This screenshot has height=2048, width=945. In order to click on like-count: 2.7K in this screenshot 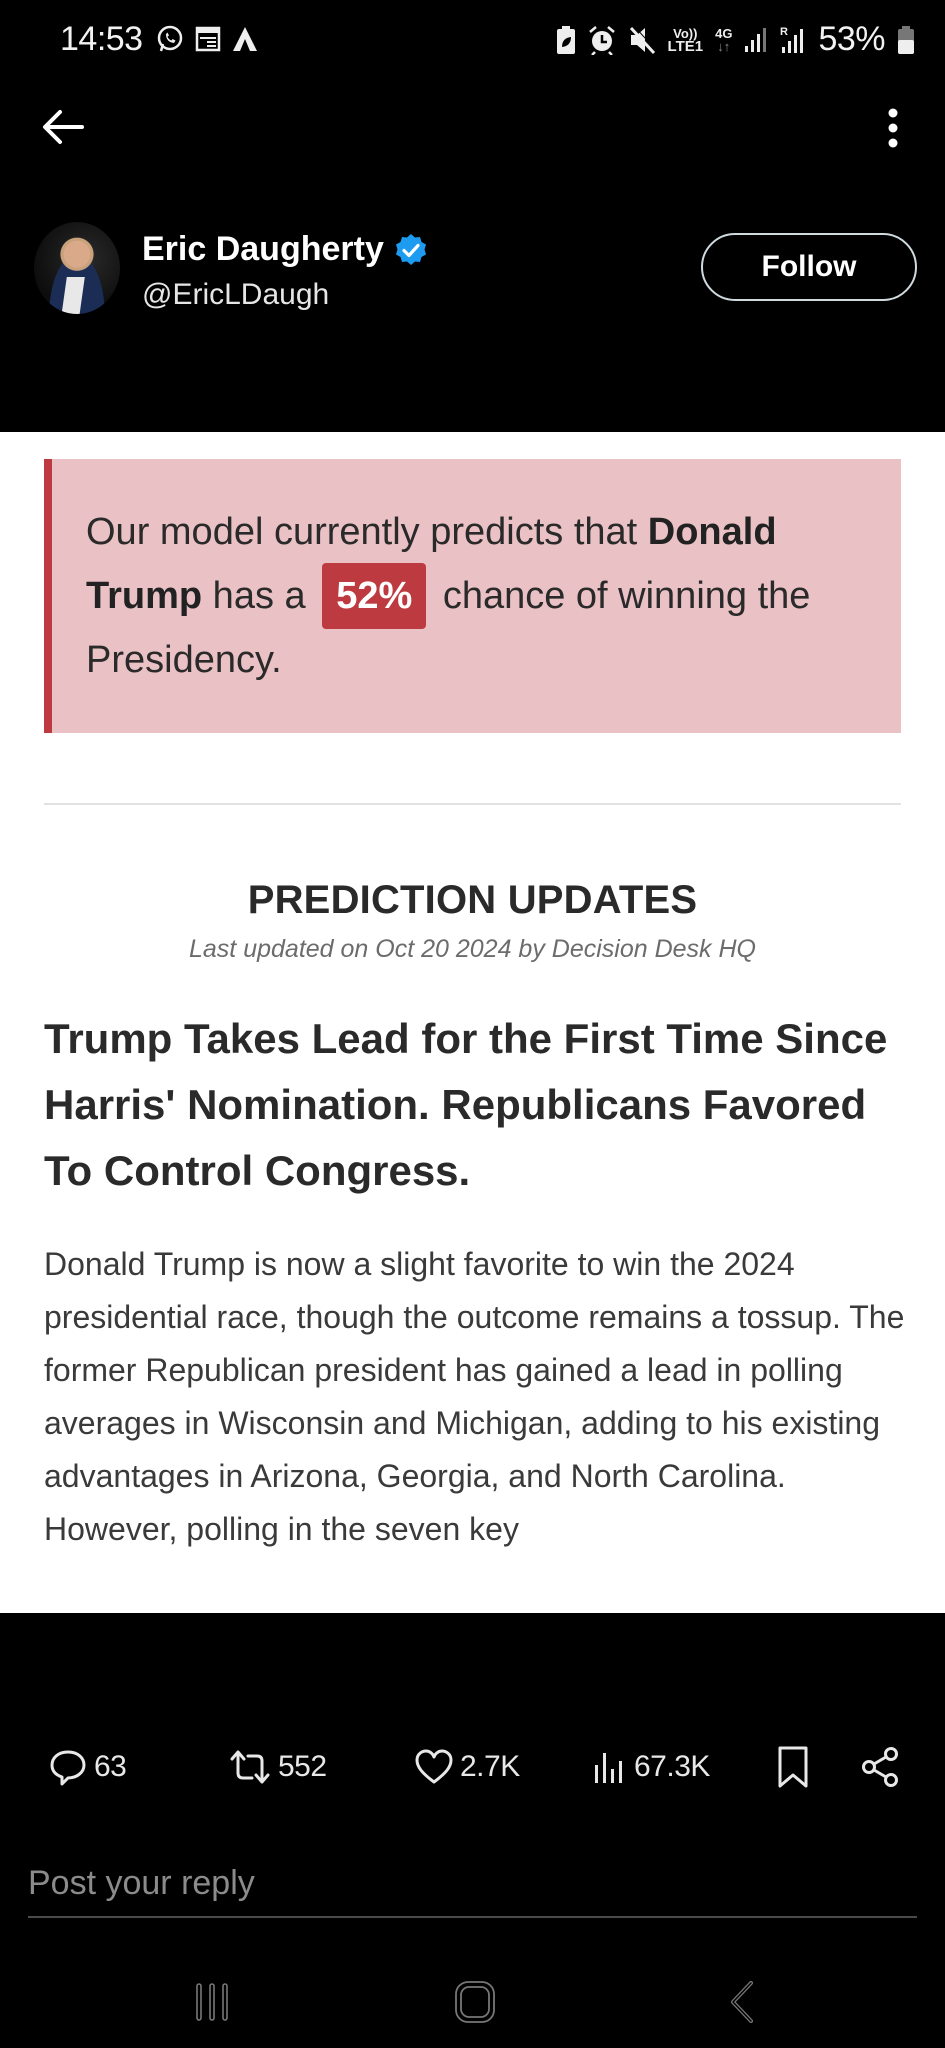, I will do `click(490, 1766)`.